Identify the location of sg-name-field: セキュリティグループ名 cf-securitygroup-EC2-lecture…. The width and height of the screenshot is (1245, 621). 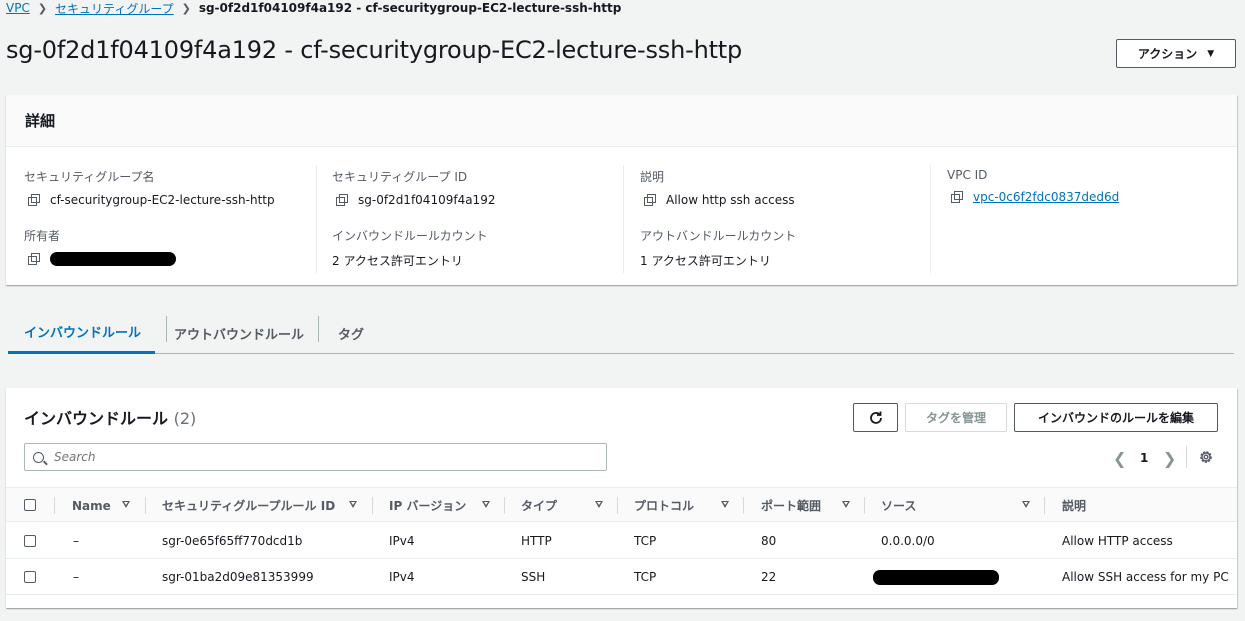
(149, 187).